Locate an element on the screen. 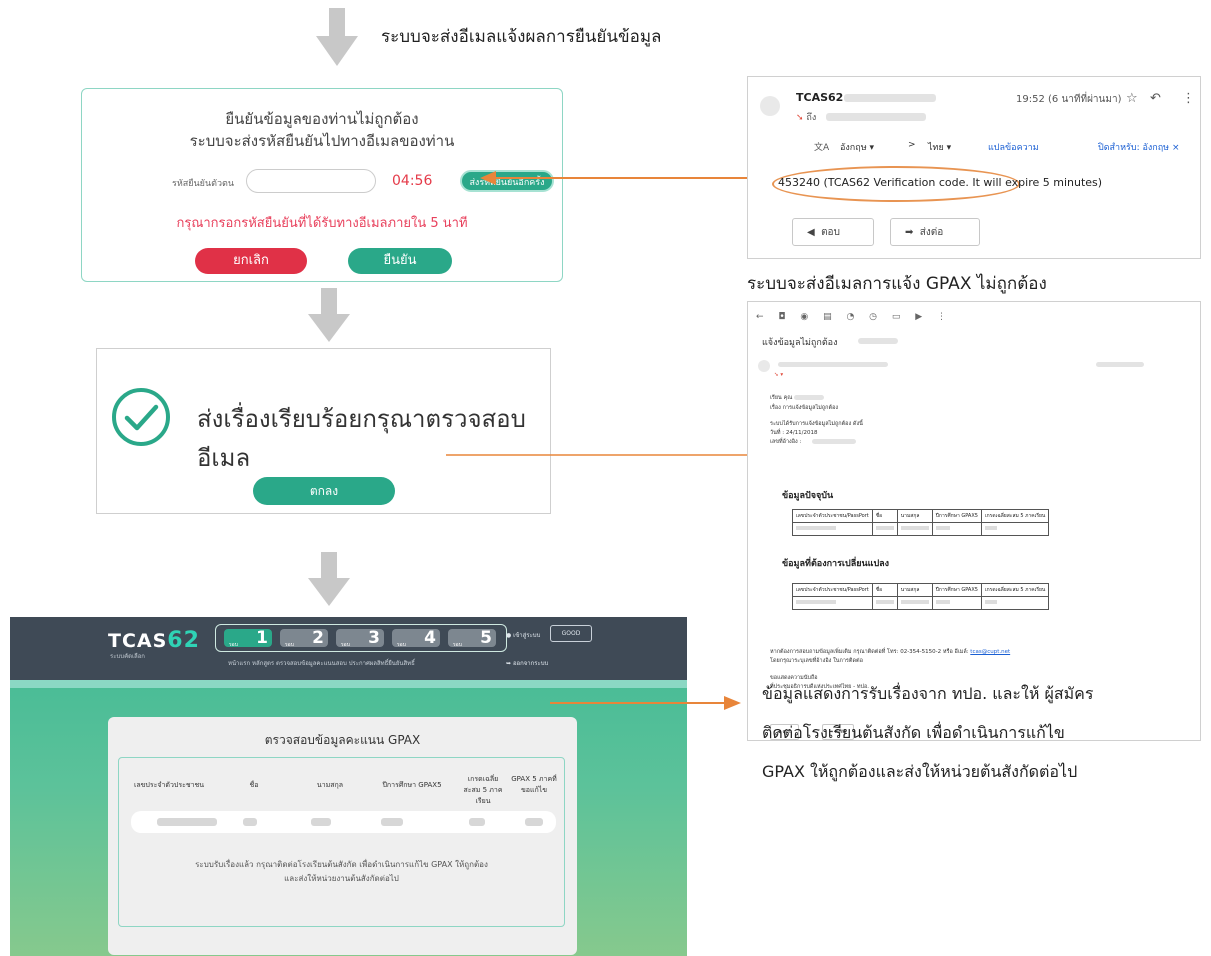 The image size is (1211, 956). email-line: เลขที่อ้างอิง : is located at coordinates (786, 442).